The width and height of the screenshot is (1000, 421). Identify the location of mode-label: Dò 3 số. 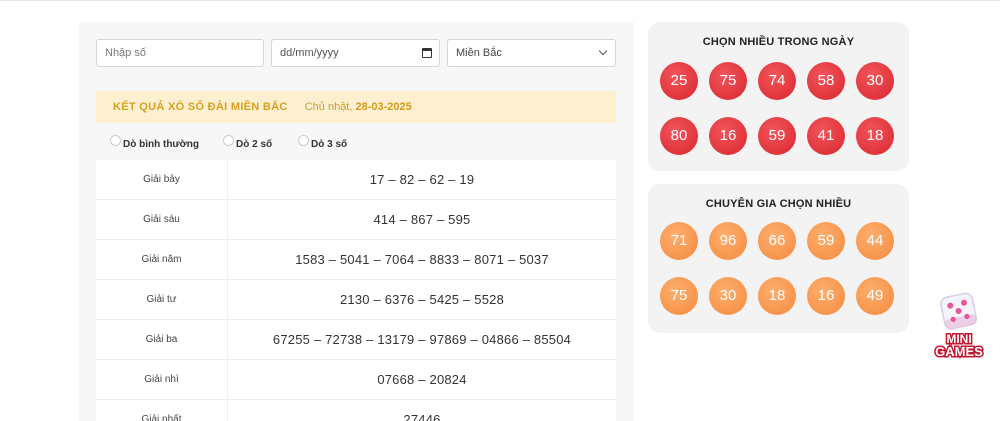
(329, 144).